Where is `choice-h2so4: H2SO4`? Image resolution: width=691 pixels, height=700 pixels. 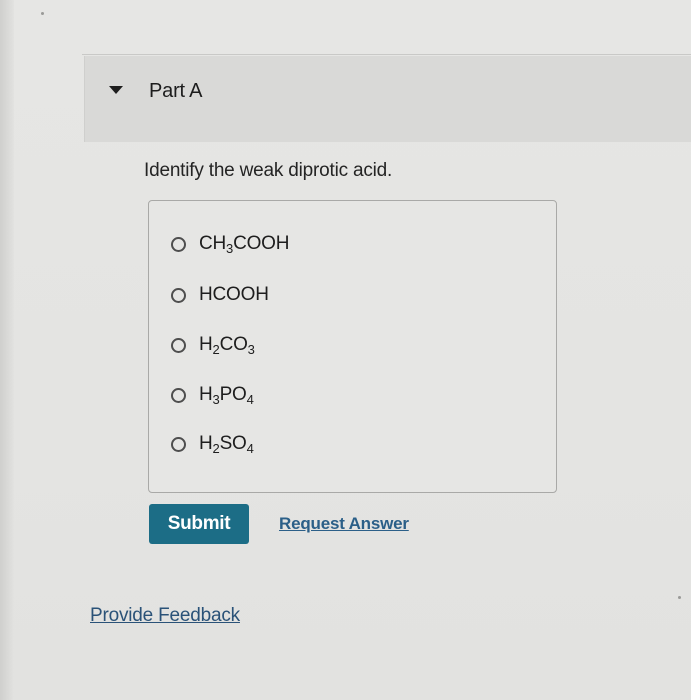
choice-h2so4: H2SO4 is located at coordinates (212, 444).